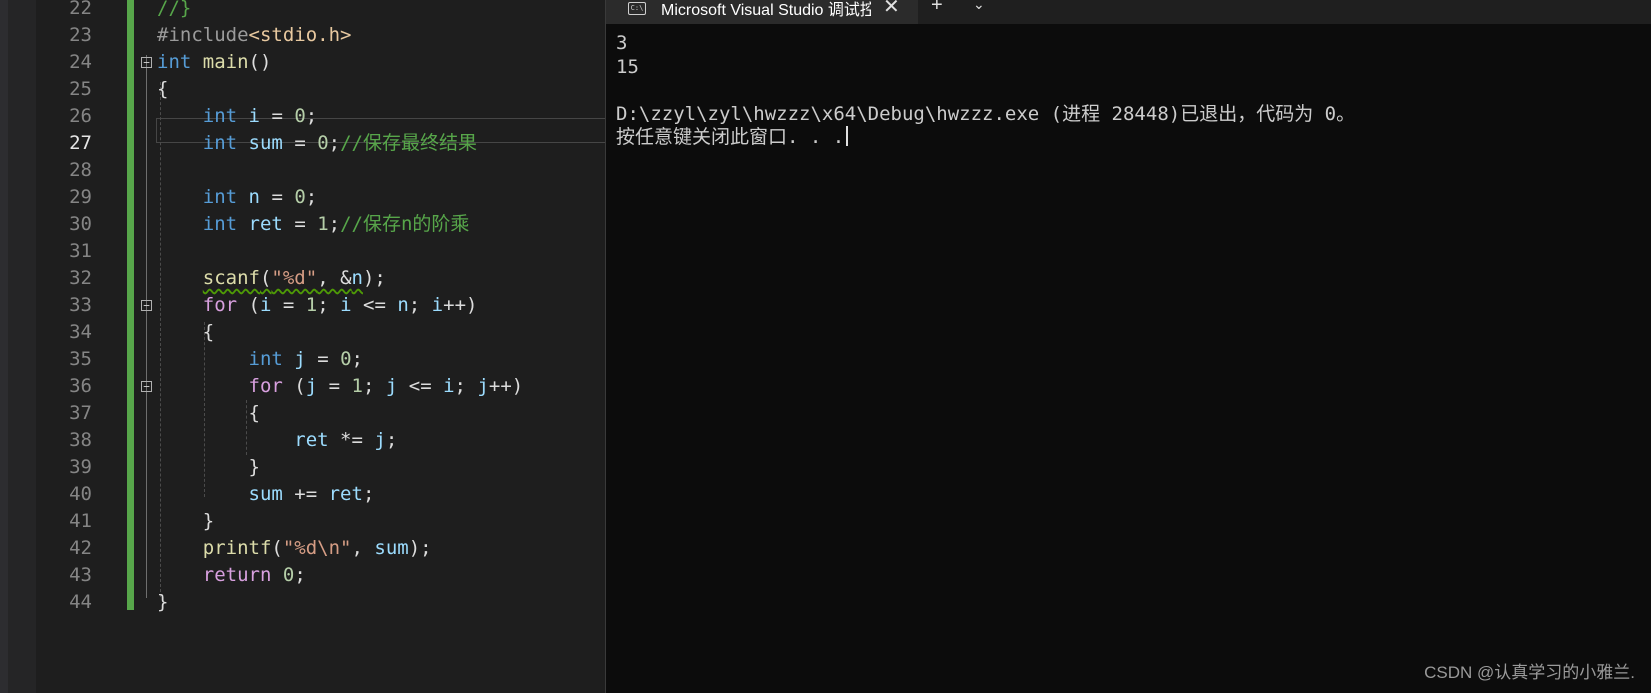 Image resolution: width=1651 pixels, height=693 pixels. Describe the element at coordinates (80, 413) in the screenshot. I see `line-number: 37` at that location.